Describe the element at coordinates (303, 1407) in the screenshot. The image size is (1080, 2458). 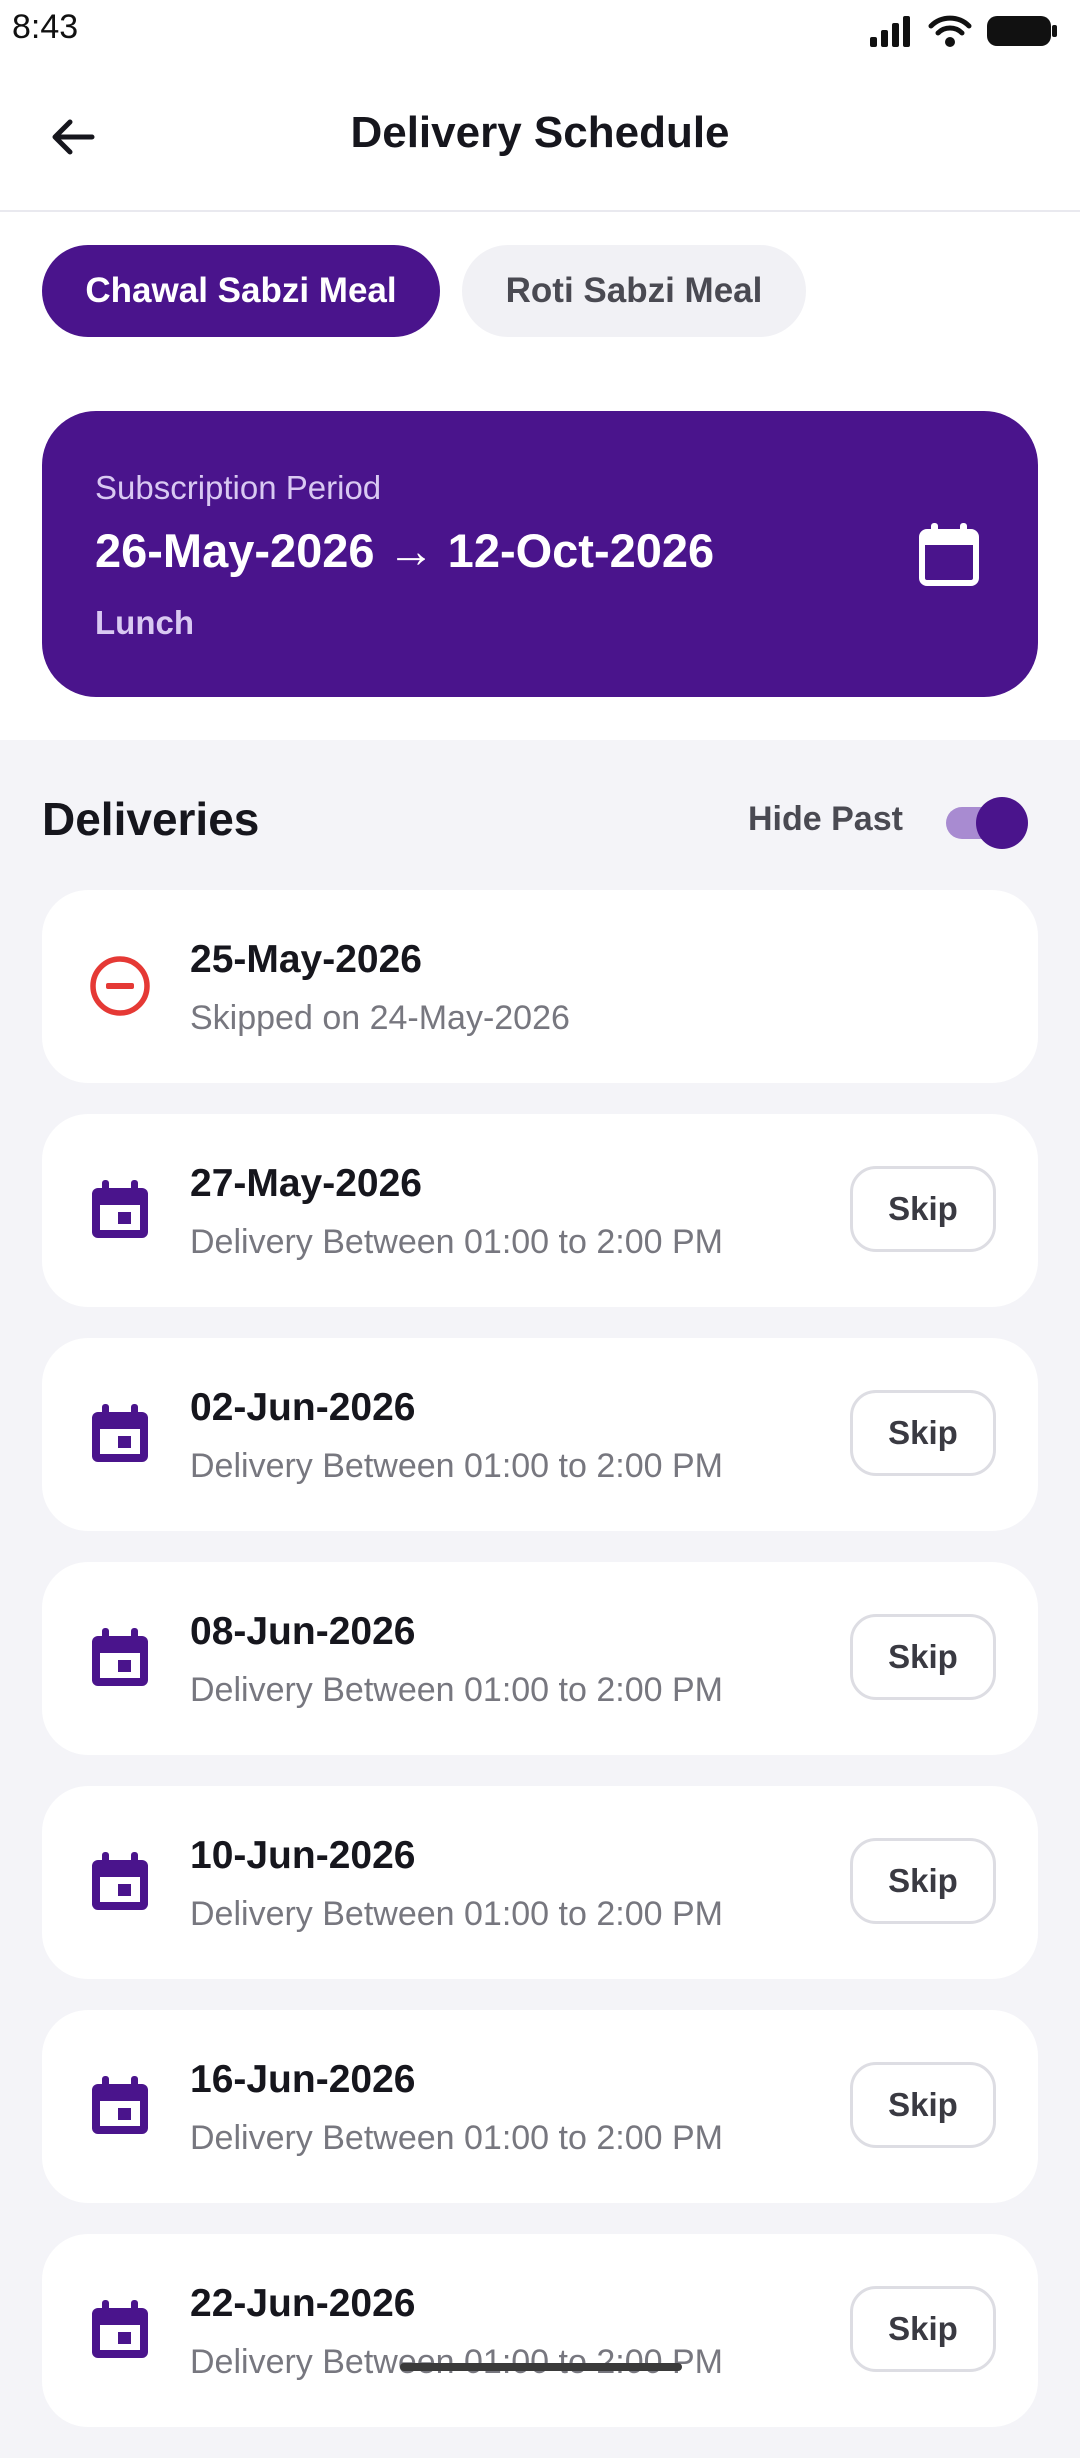
I see `delivery-date: 02-Jun-2026` at that location.